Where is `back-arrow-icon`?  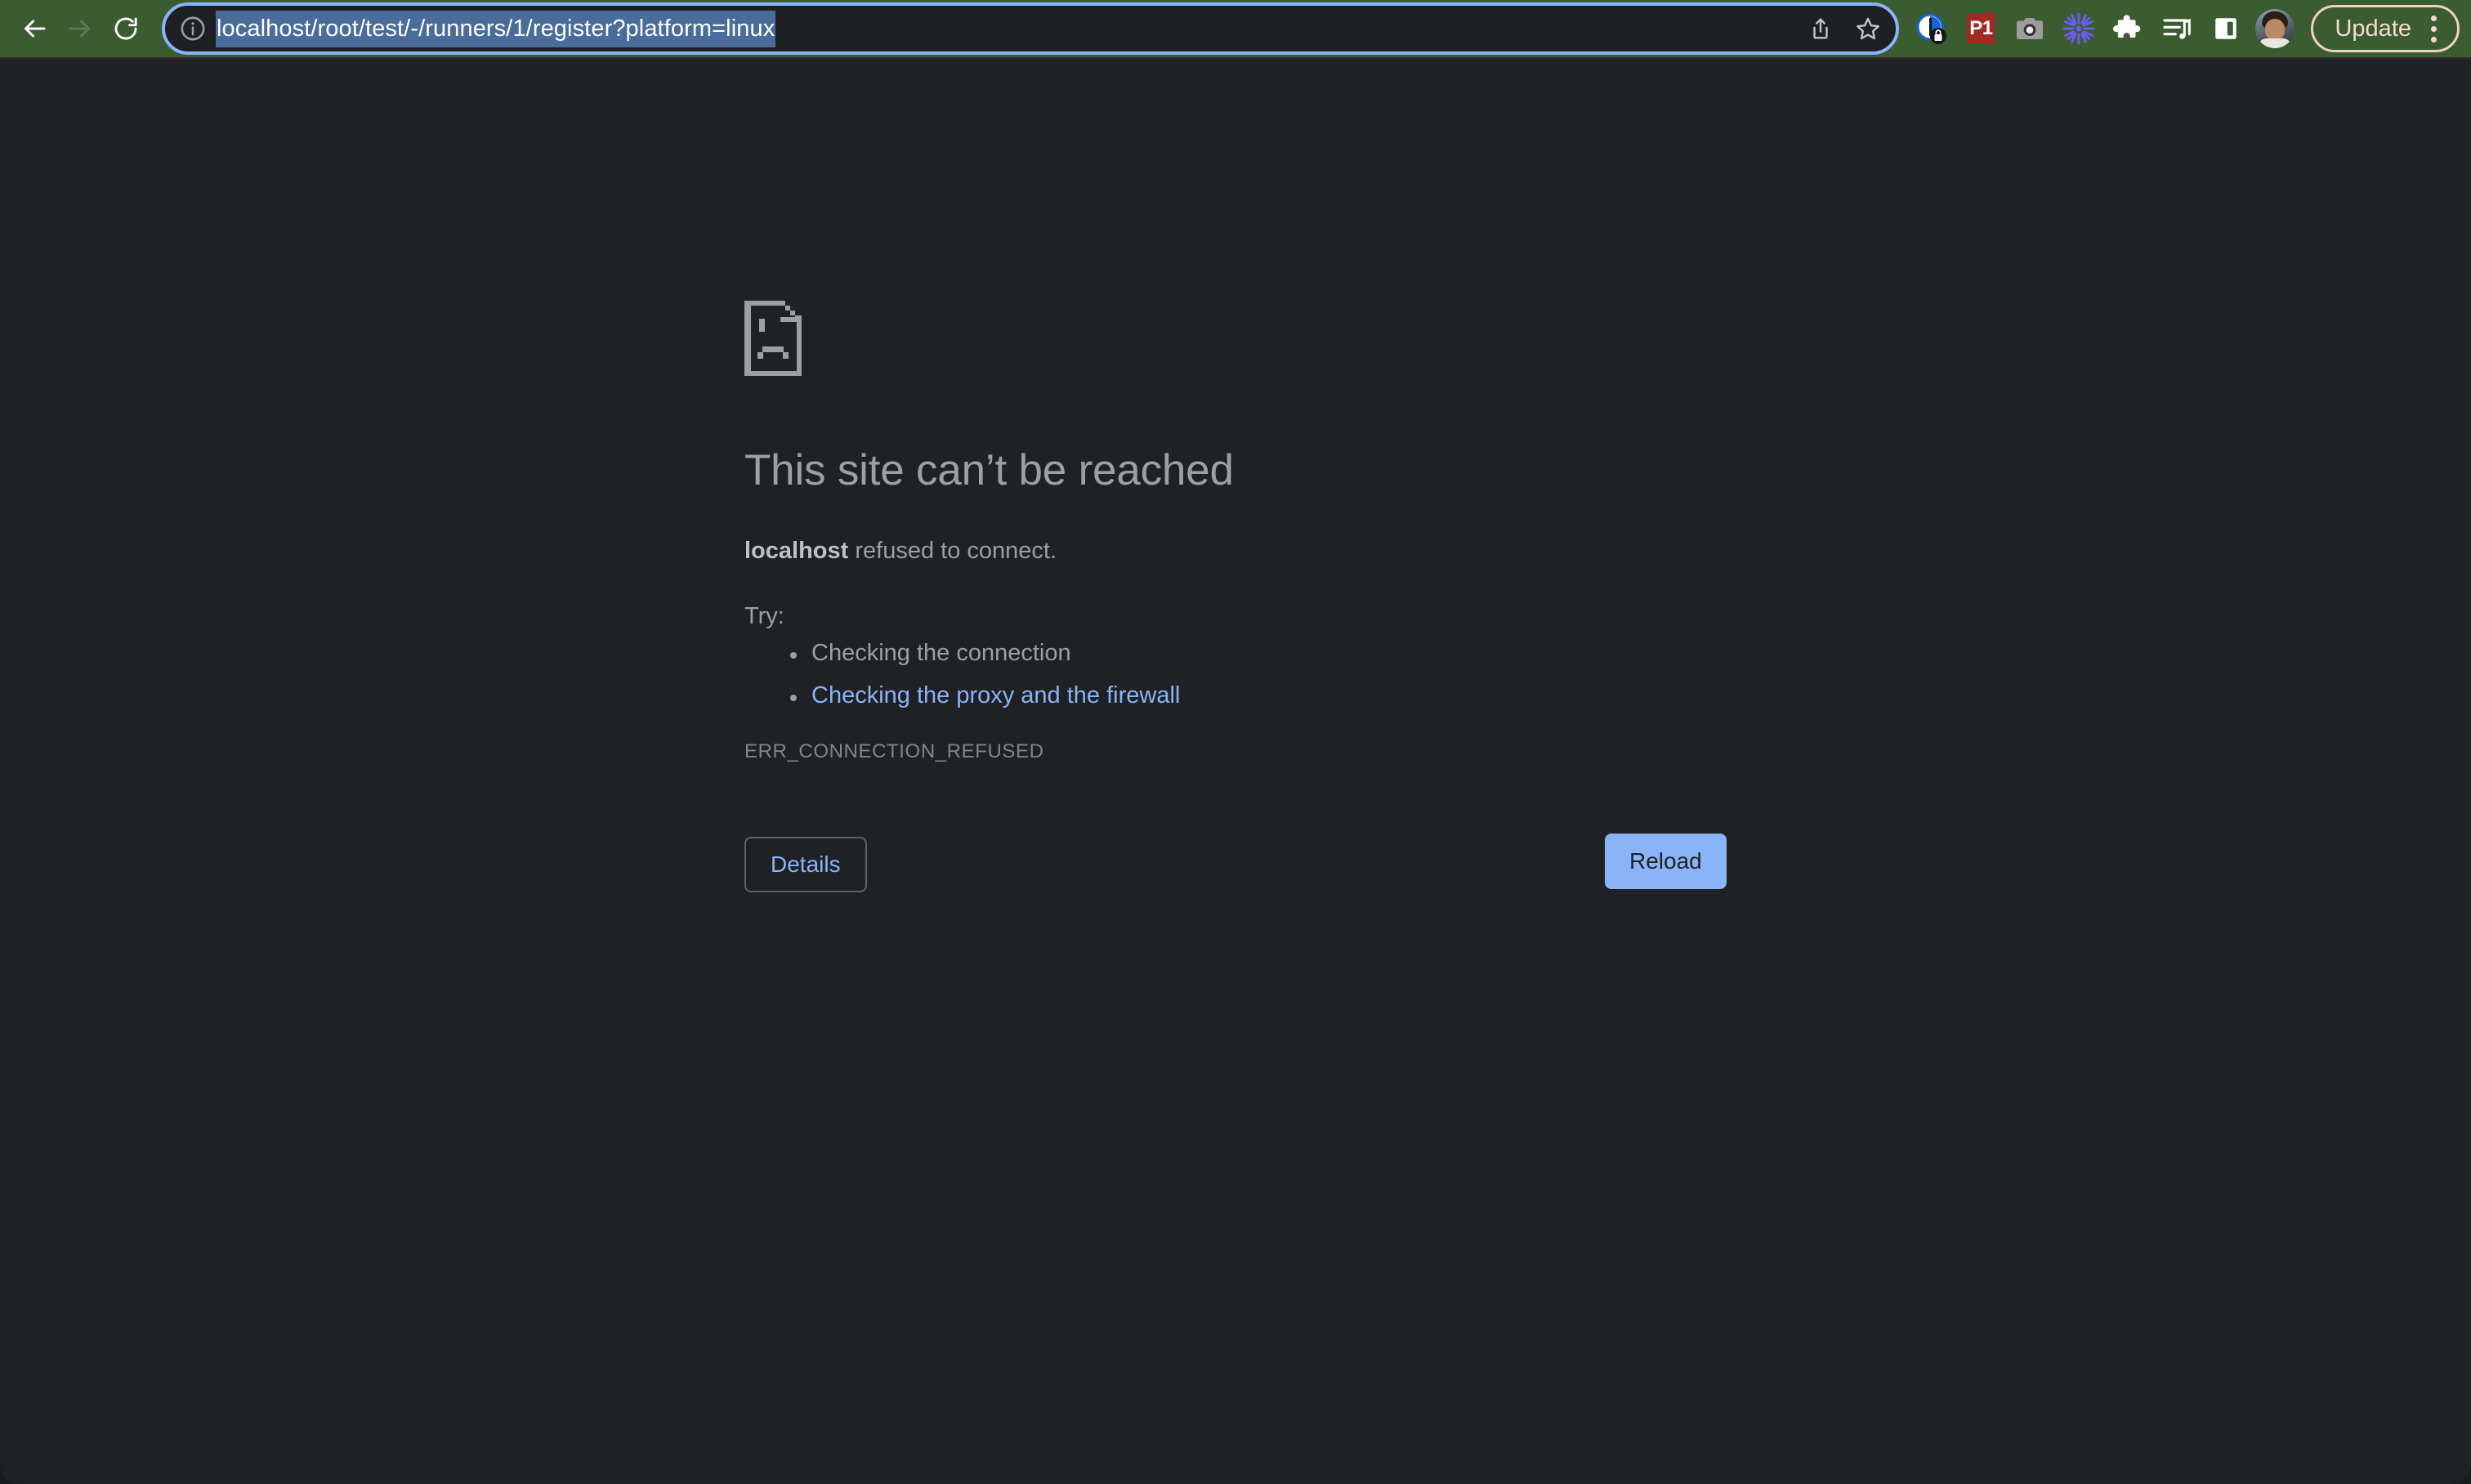 back-arrow-icon is located at coordinates (35, 29).